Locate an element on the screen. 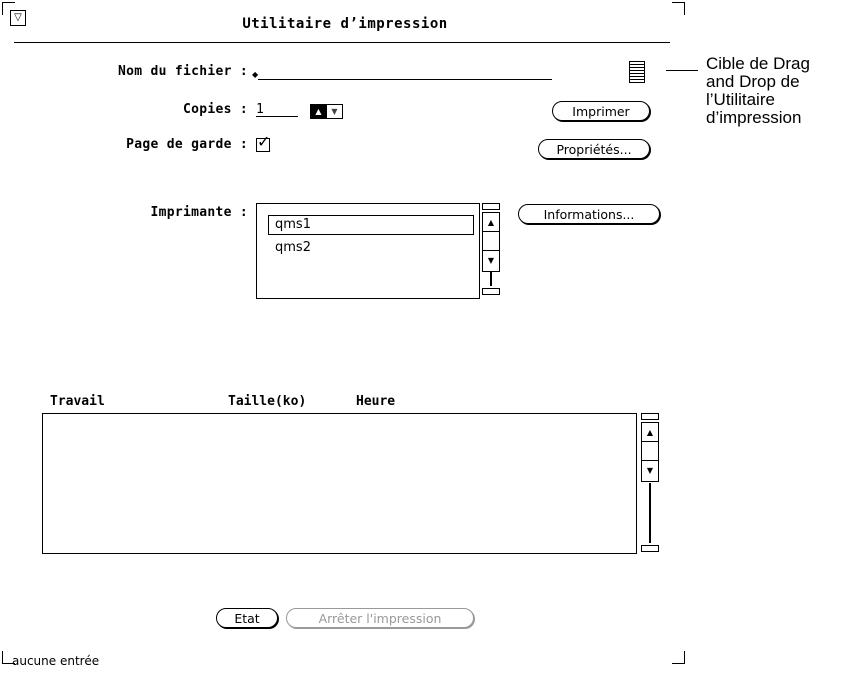  column-header-job: Travail is located at coordinates (77, 401).